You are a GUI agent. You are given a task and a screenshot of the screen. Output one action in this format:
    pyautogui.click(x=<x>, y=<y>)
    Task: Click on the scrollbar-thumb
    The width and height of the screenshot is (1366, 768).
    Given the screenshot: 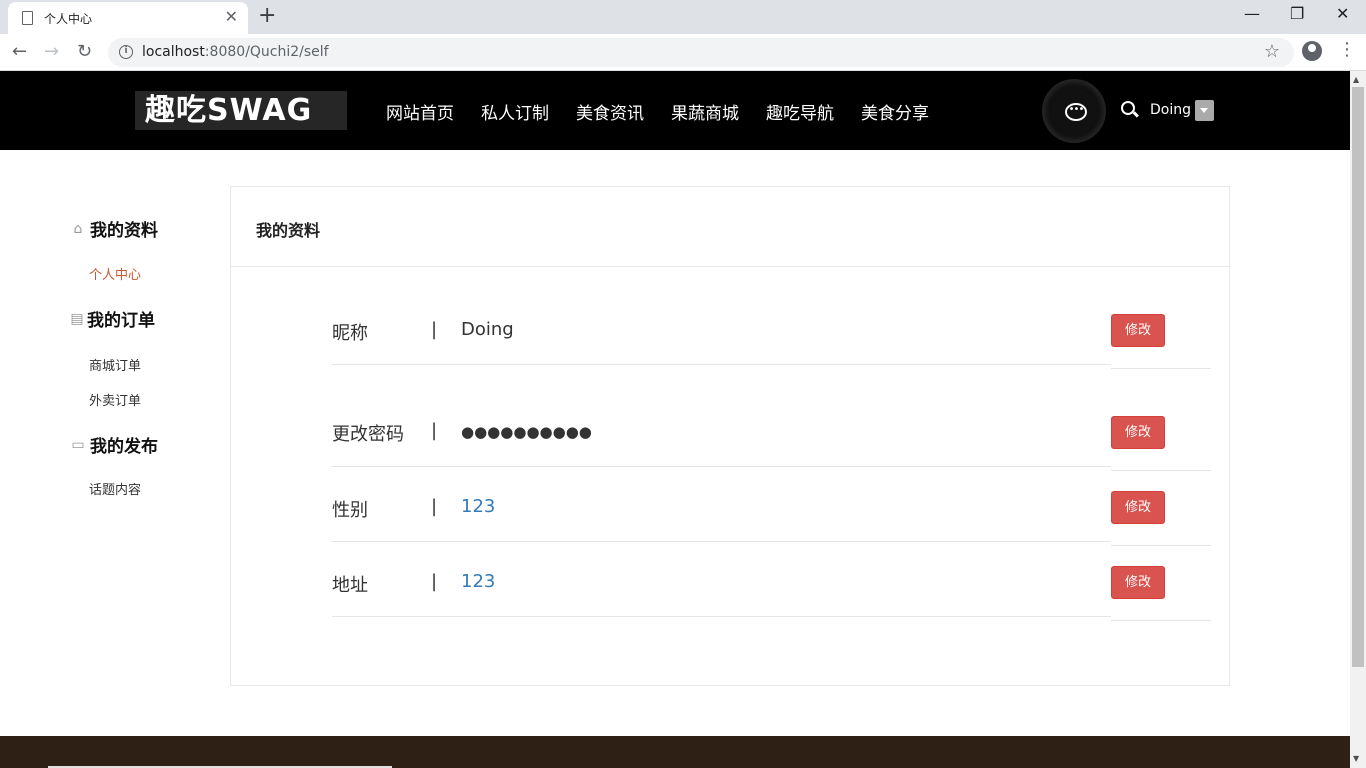 What is the action you would take?
    pyautogui.click(x=1358, y=377)
    